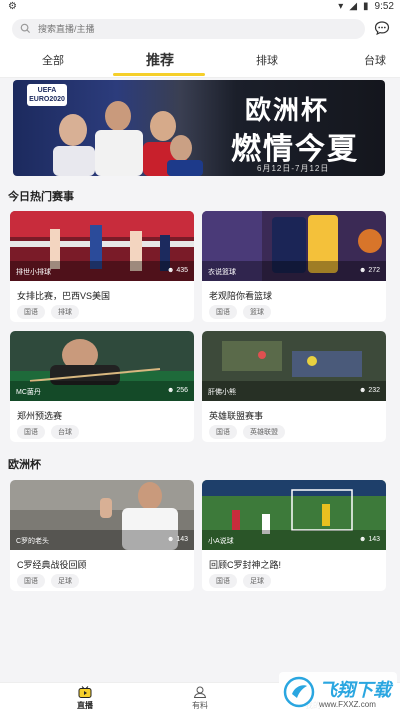 The height and width of the screenshot is (714, 400). Describe the element at coordinates (221, 541) in the screenshot. I see `host-name: 小A说球` at that location.